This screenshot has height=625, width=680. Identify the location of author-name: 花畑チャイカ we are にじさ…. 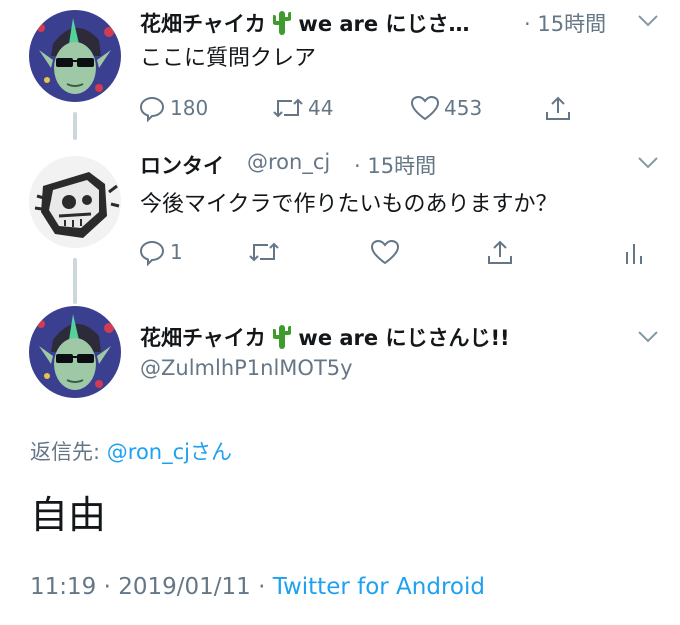
(304, 24).